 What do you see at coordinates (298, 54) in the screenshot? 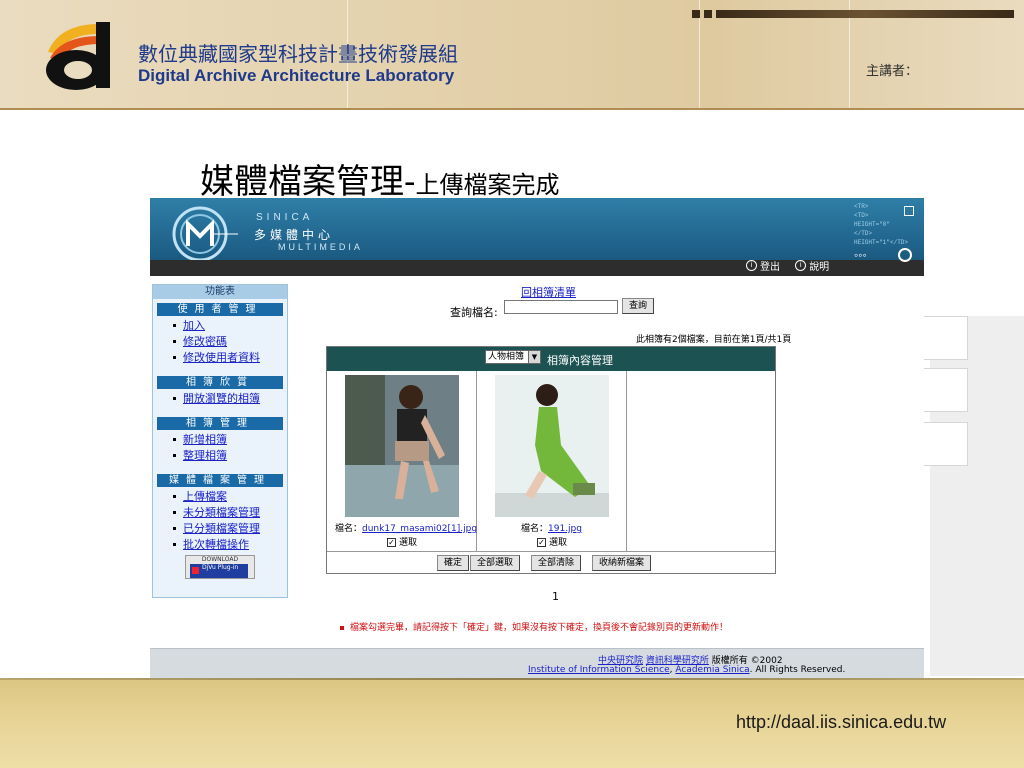
I see `org-name-zh: 數位典藏國家型科技計畫技術發展組` at bounding box center [298, 54].